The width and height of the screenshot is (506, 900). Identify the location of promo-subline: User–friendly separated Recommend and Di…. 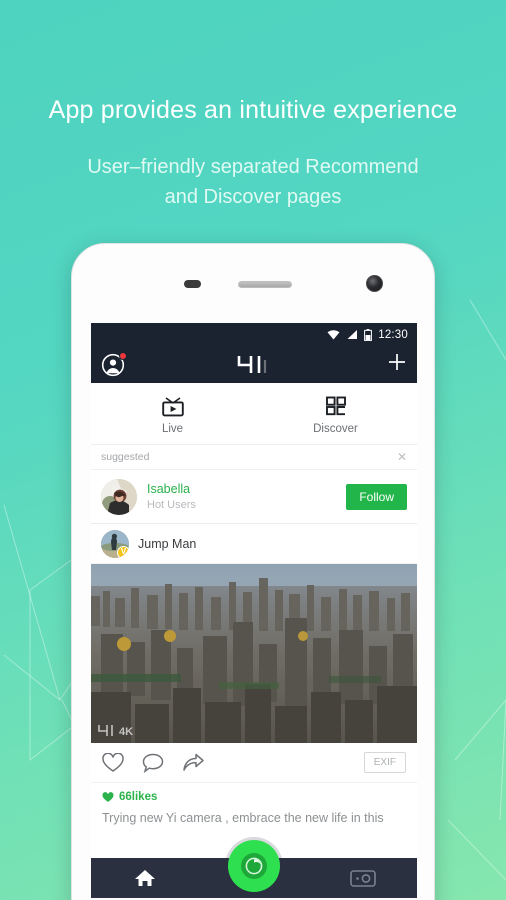
(253, 182).